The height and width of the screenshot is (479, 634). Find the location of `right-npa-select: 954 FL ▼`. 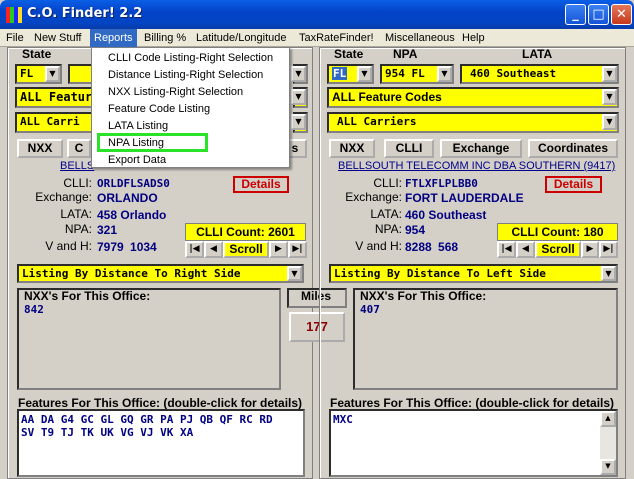

right-npa-select: 954 FL ▼ is located at coordinates (417, 74).